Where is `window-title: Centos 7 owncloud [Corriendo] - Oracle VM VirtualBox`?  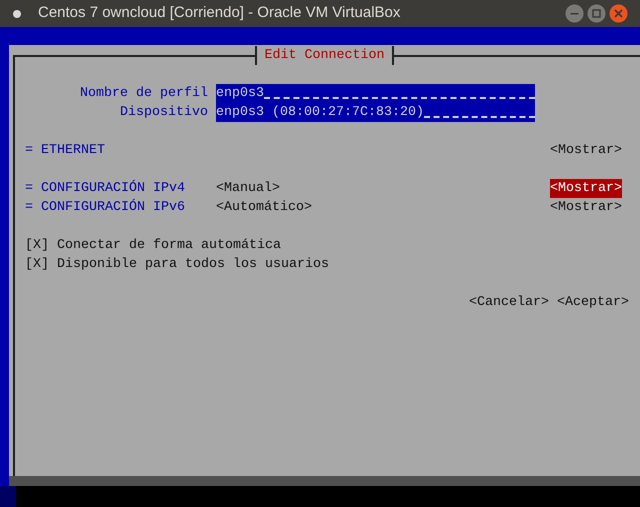 window-title: Centos 7 owncloud [Corriendo] - Oracle VM VirtualBox is located at coordinates (219, 13).